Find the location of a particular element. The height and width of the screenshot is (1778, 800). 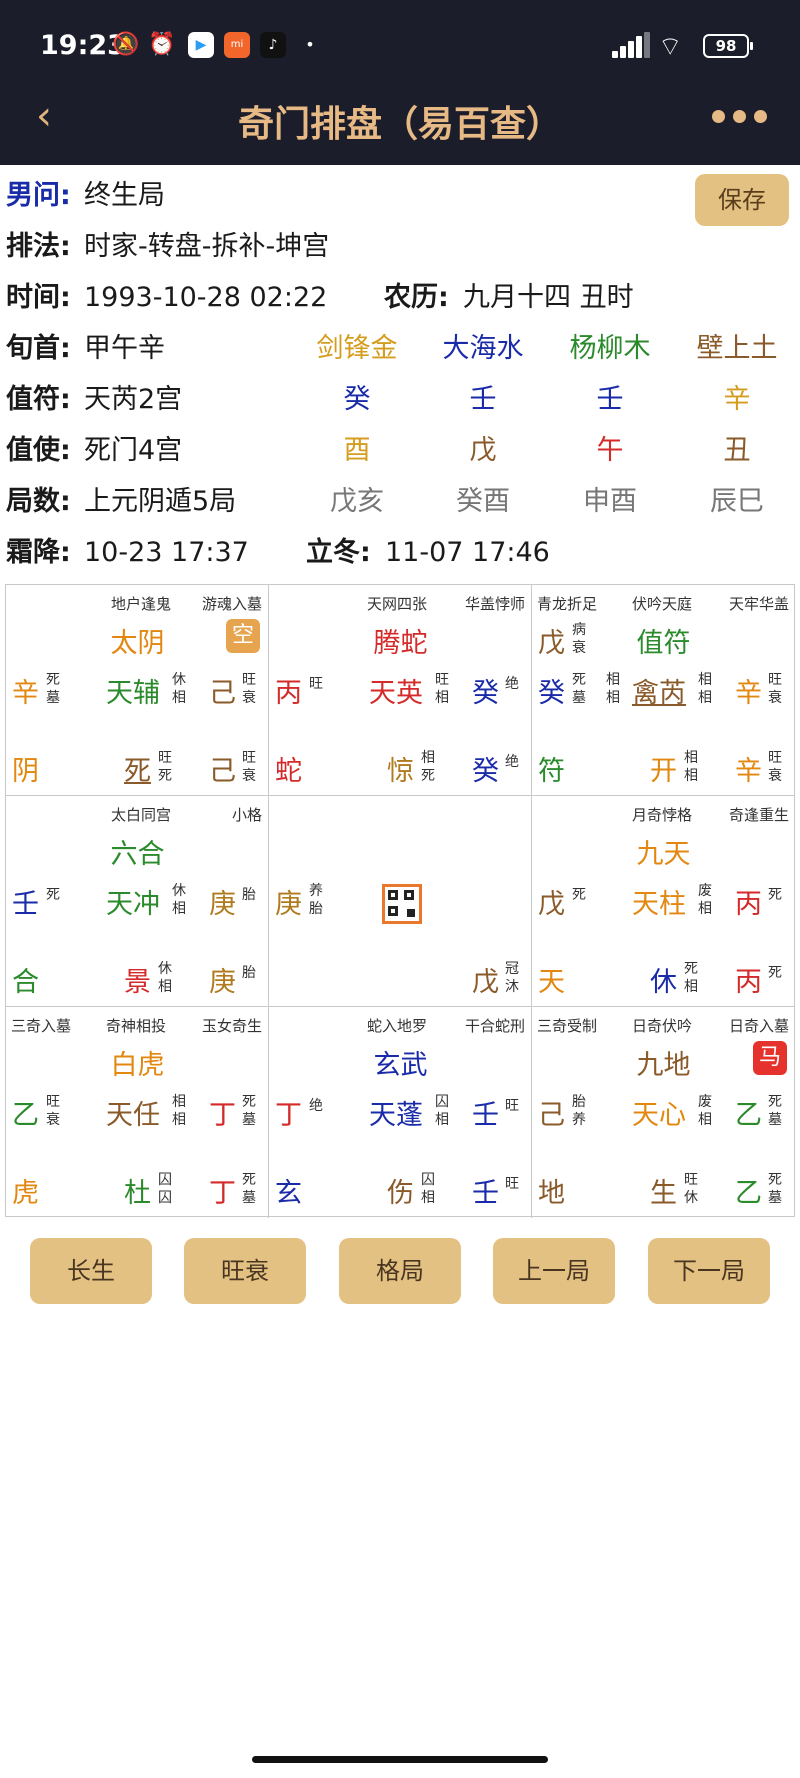

heaven-stem: 戊 is located at coordinates (551, 904).